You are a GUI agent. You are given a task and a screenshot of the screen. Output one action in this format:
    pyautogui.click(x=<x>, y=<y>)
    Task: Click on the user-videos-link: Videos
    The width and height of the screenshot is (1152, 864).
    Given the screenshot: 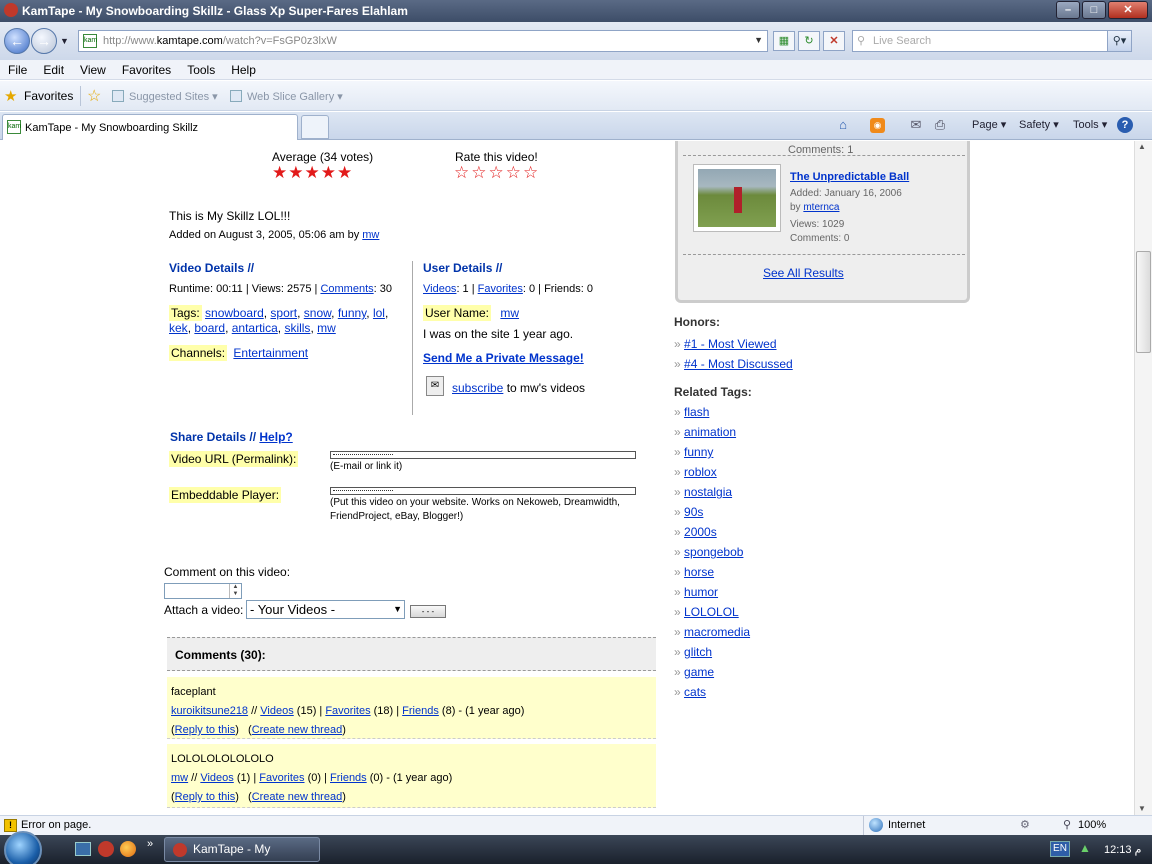 What is the action you would take?
    pyautogui.click(x=439, y=289)
    